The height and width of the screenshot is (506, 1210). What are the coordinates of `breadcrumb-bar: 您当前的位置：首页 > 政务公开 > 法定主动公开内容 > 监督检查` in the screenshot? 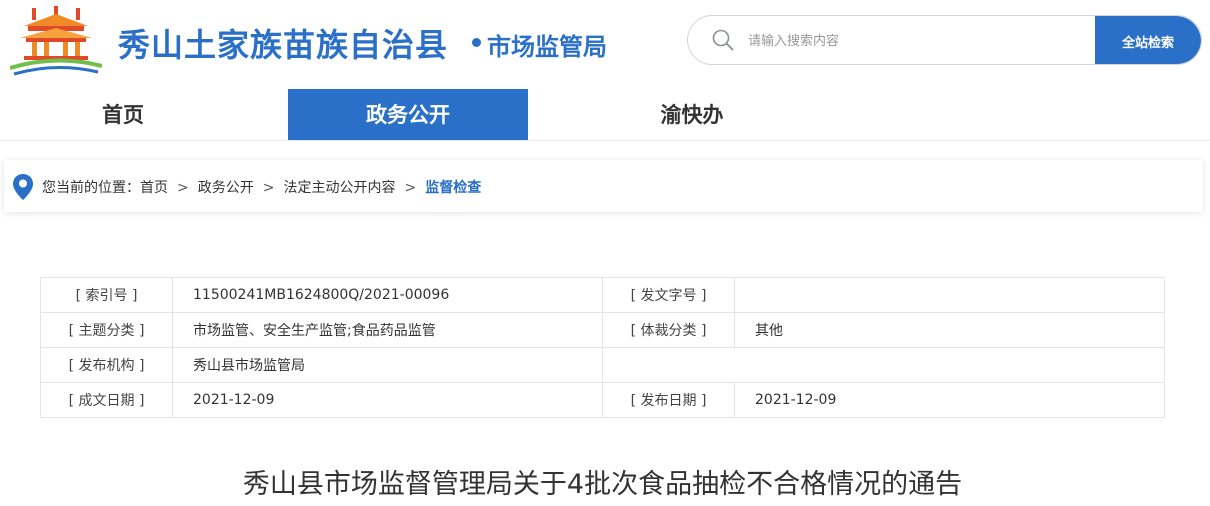 It's located at (603, 186).